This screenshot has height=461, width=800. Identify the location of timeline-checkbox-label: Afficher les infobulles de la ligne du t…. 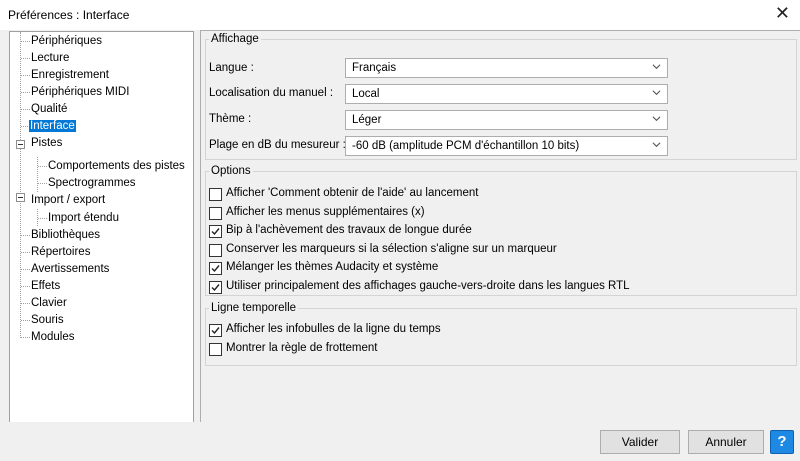
(333, 329).